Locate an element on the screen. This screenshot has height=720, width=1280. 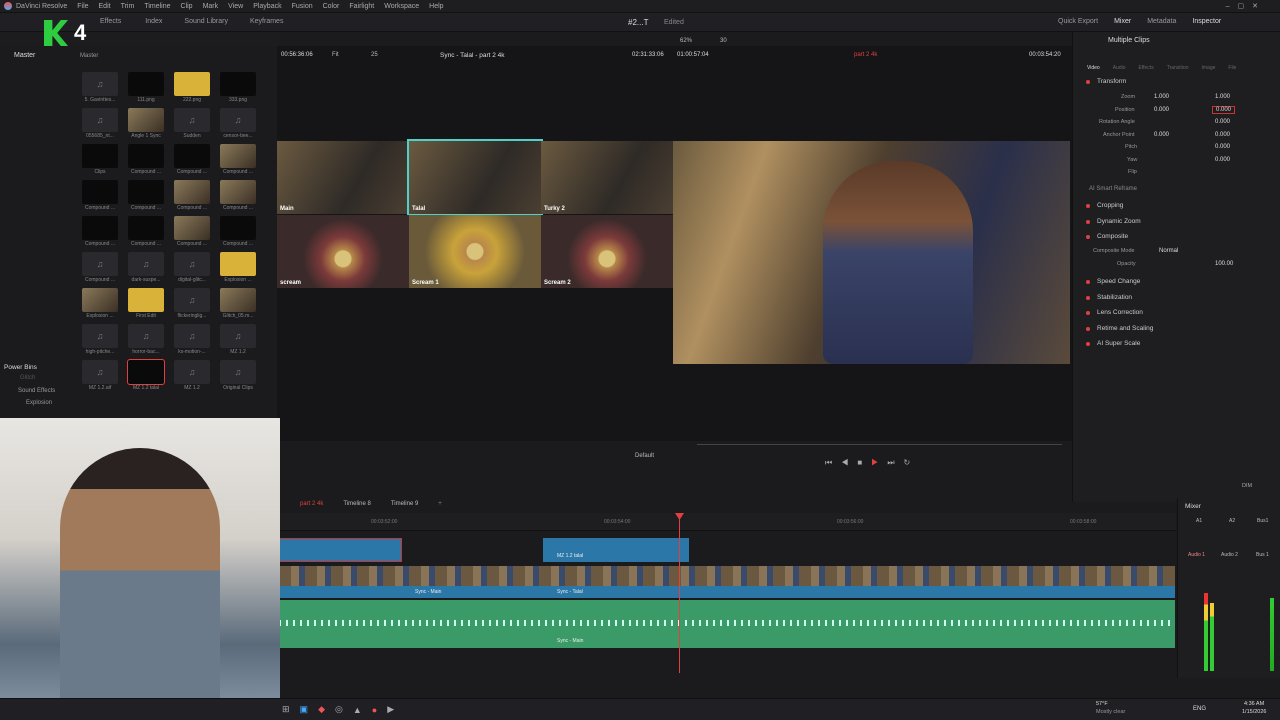
media-icon: ▶ is located at coordinates (390, 709).